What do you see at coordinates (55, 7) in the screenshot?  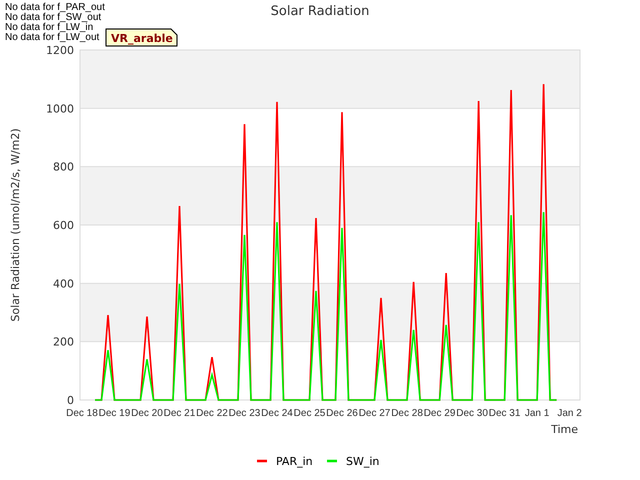 I see `no-data-message: No data for f_PAR_out` at bounding box center [55, 7].